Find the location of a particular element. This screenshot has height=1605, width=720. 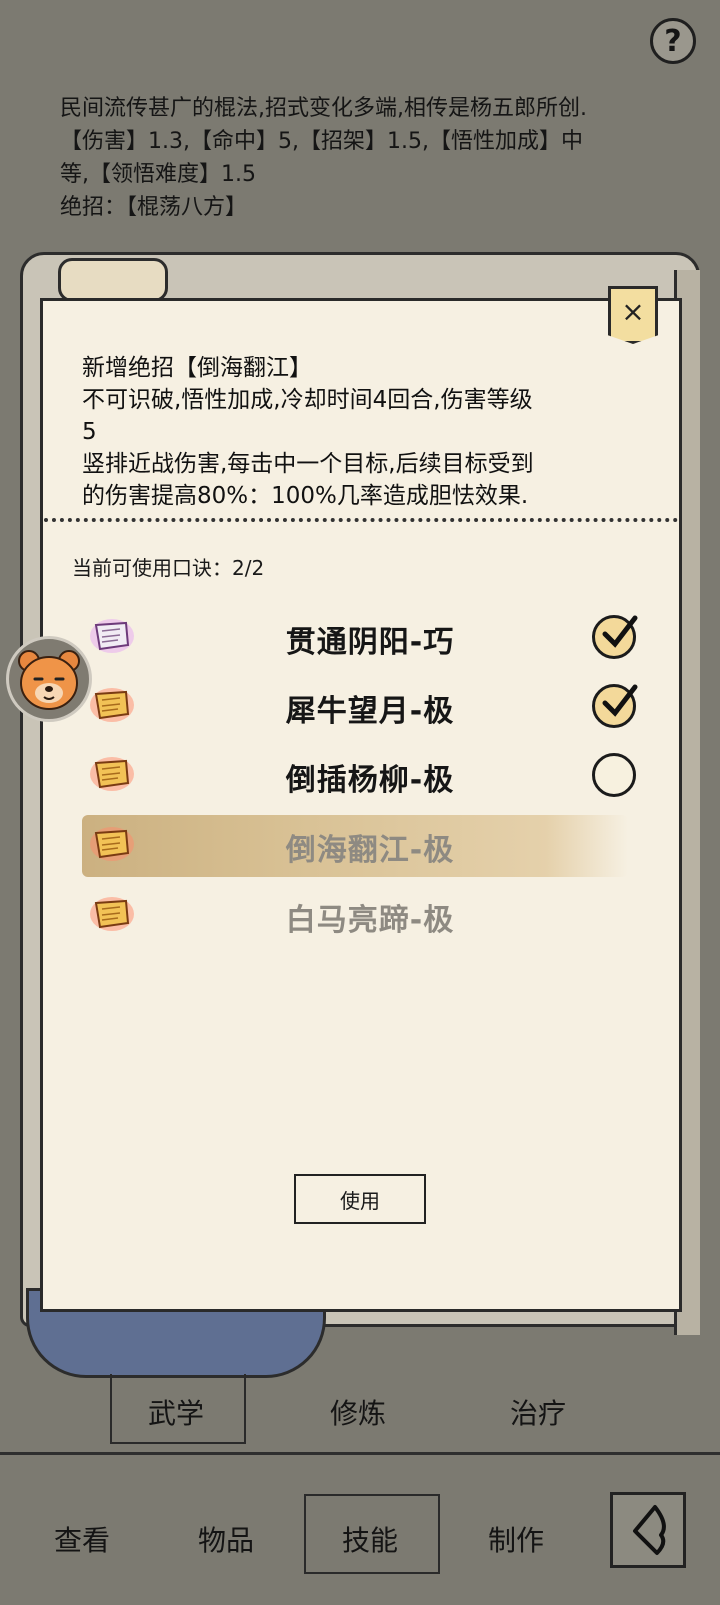

info-line: 5 is located at coordinates (89, 432).